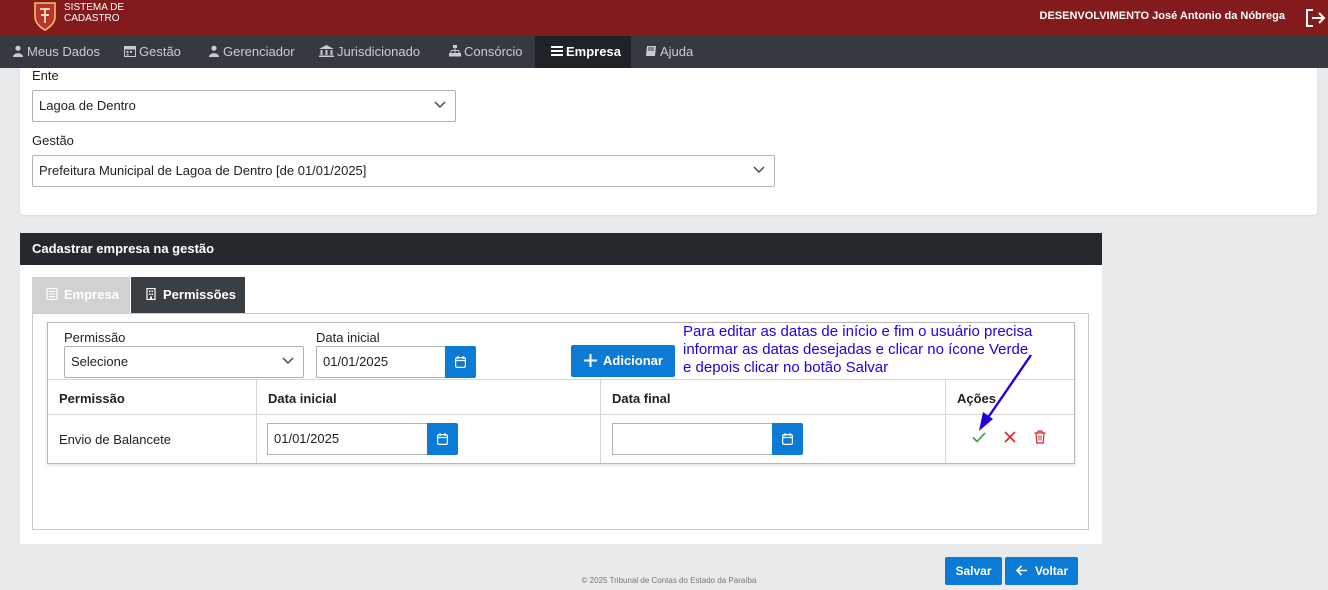 This screenshot has height=590, width=1328. What do you see at coordinates (381, 362) in the screenshot?
I see `data-inicial-input: 01/01/2025` at bounding box center [381, 362].